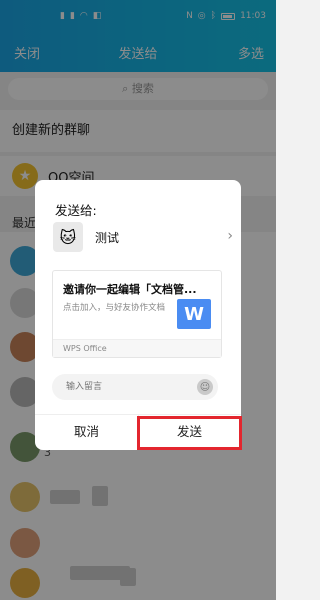  What do you see at coordinates (114, 308) in the screenshot?
I see `card-description: 点击加入，与好友协作文档` at bounding box center [114, 308].